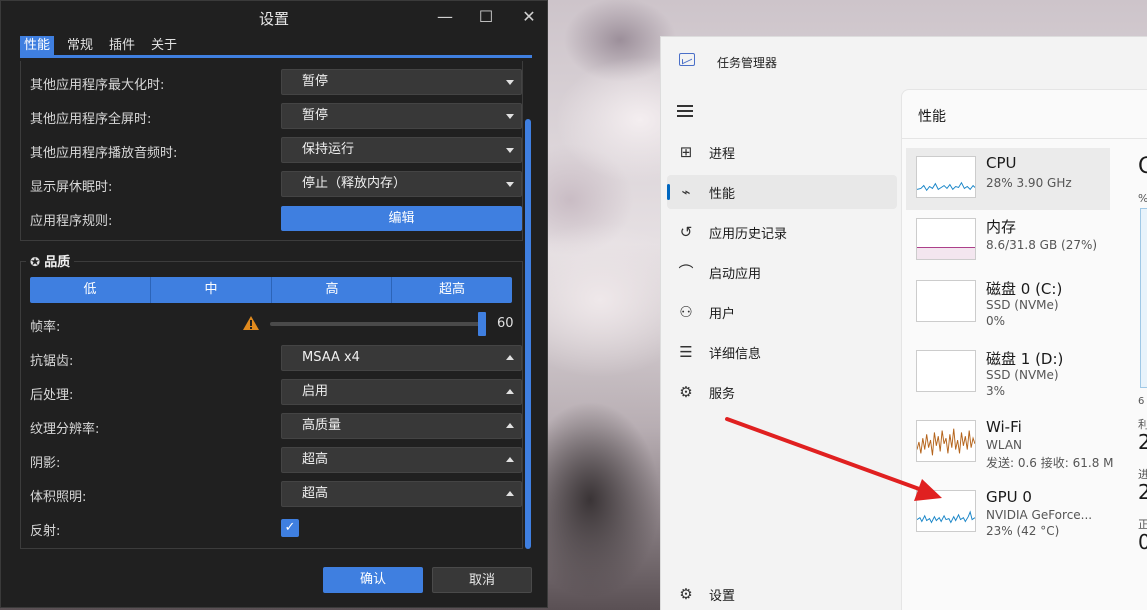 Image resolution: width=1147 pixels, height=610 pixels. Describe the element at coordinates (782, 352) in the screenshot. I see `nav-details: ☰ 详细信息` at that location.